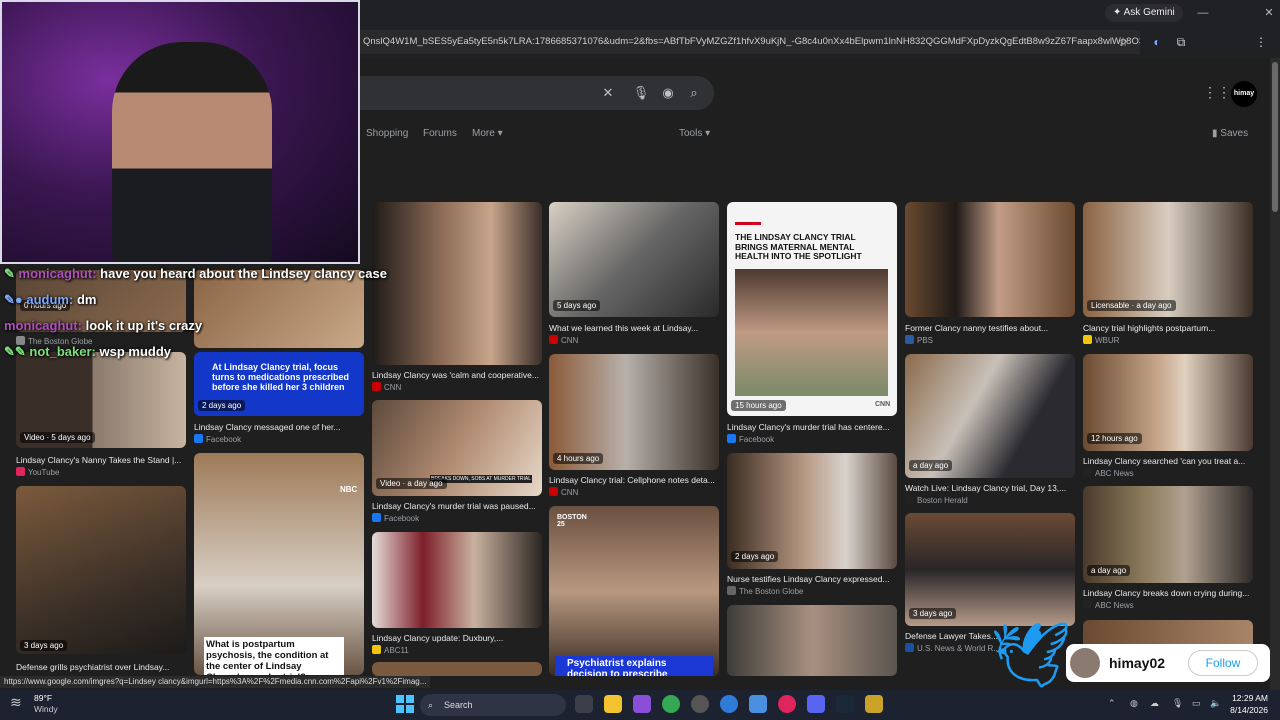 The width and height of the screenshot is (1280, 720). Describe the element at coordinates (135, 351) in the screenshot. I see `chat-text: wsp muddy` at that location.